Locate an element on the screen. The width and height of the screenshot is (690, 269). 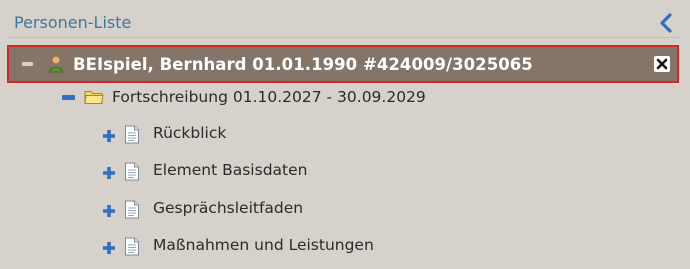
tree-item-label: Rückblick is located at coordinates (190, 133).